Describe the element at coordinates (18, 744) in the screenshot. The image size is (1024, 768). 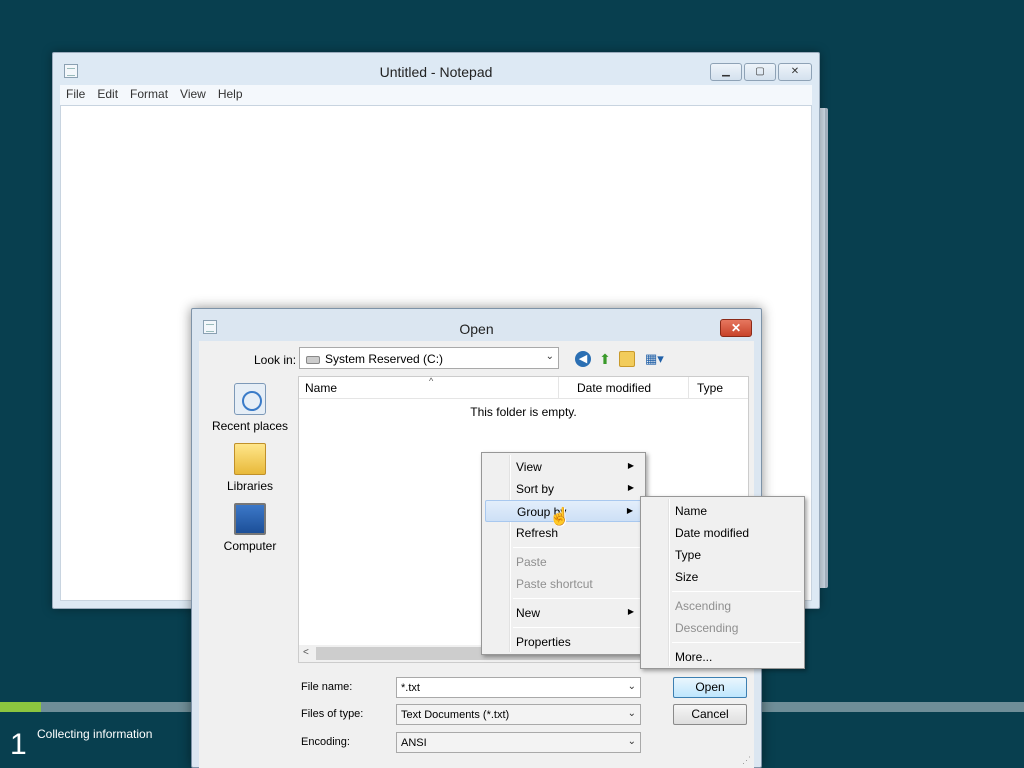
I see `setup-step-number: 1` at that location.